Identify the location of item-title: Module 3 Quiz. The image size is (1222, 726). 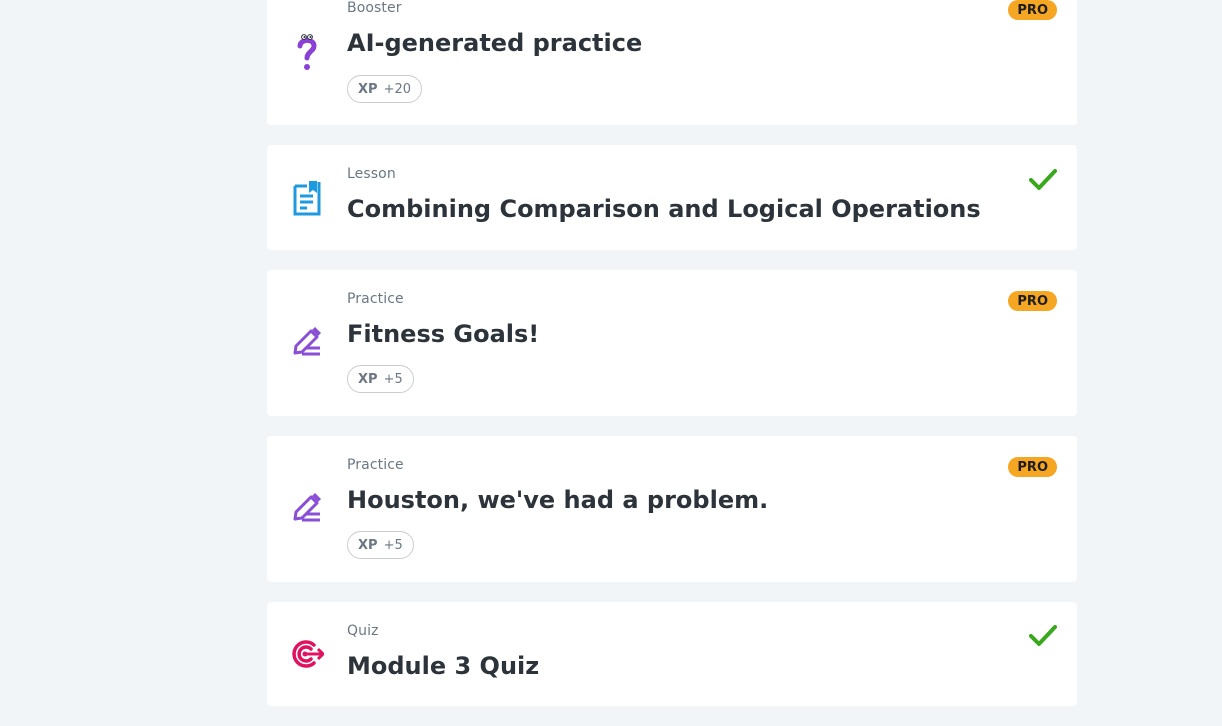
(443, 666).